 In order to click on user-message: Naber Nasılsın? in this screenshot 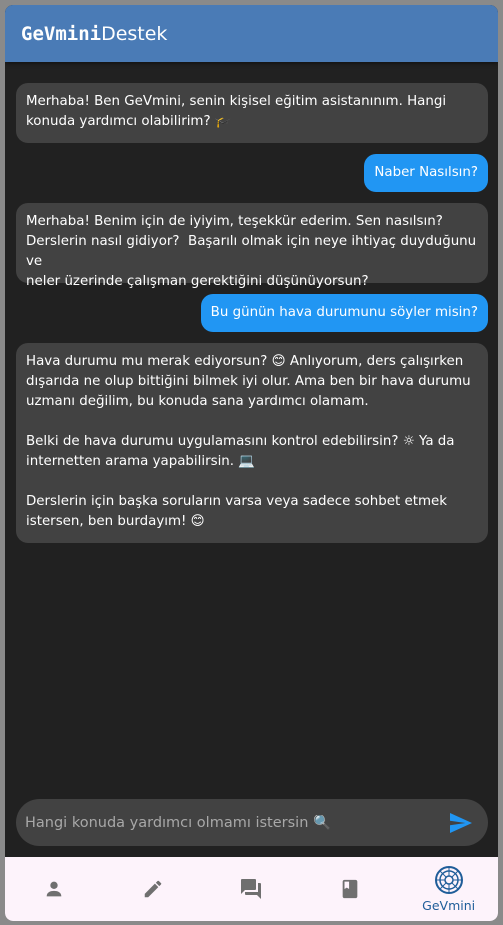, I will do `click(426, 173)`.